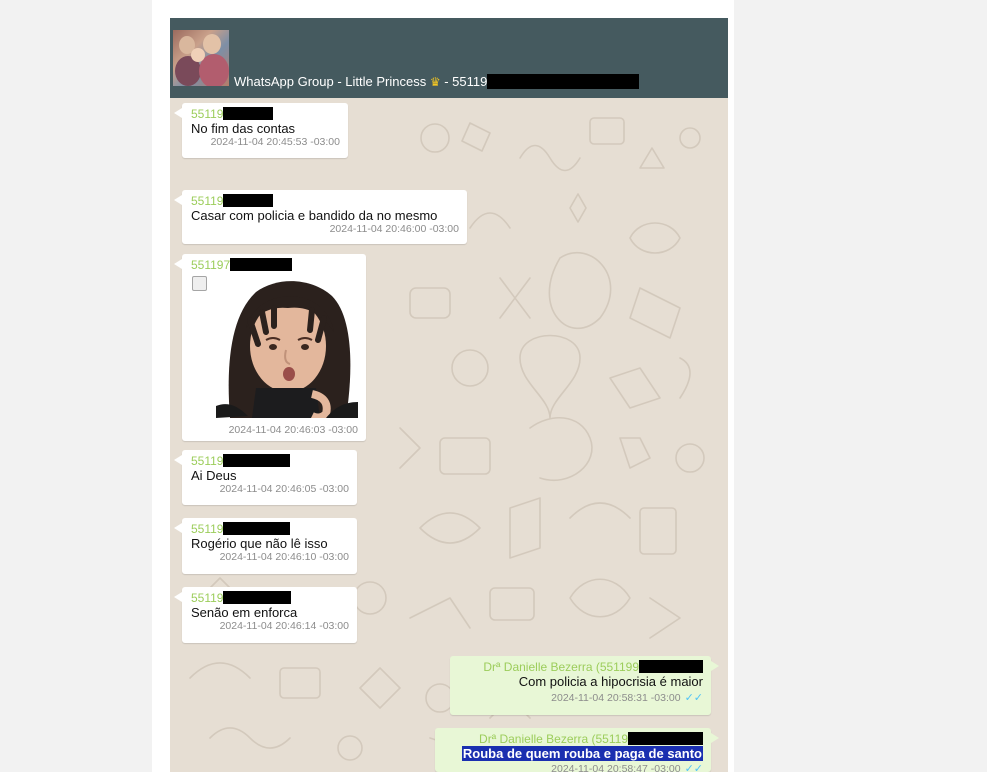 The width and height of the screenshot is (987, 772). I want to click on message-bubble: 551197 2024-11-04 20:46:03 -03:00, so click(270, 347).